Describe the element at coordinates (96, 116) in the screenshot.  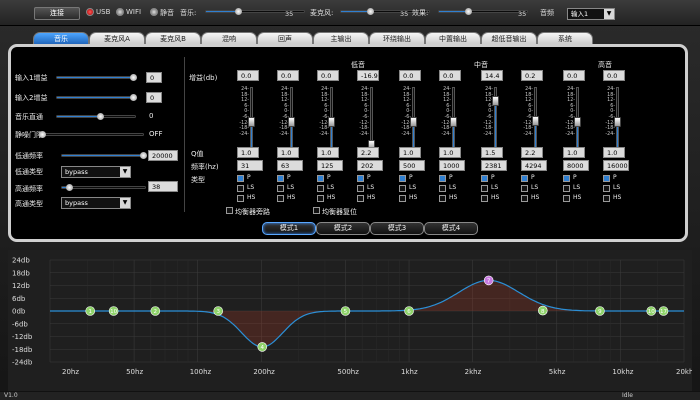
I see `music-path-slider` at that location.